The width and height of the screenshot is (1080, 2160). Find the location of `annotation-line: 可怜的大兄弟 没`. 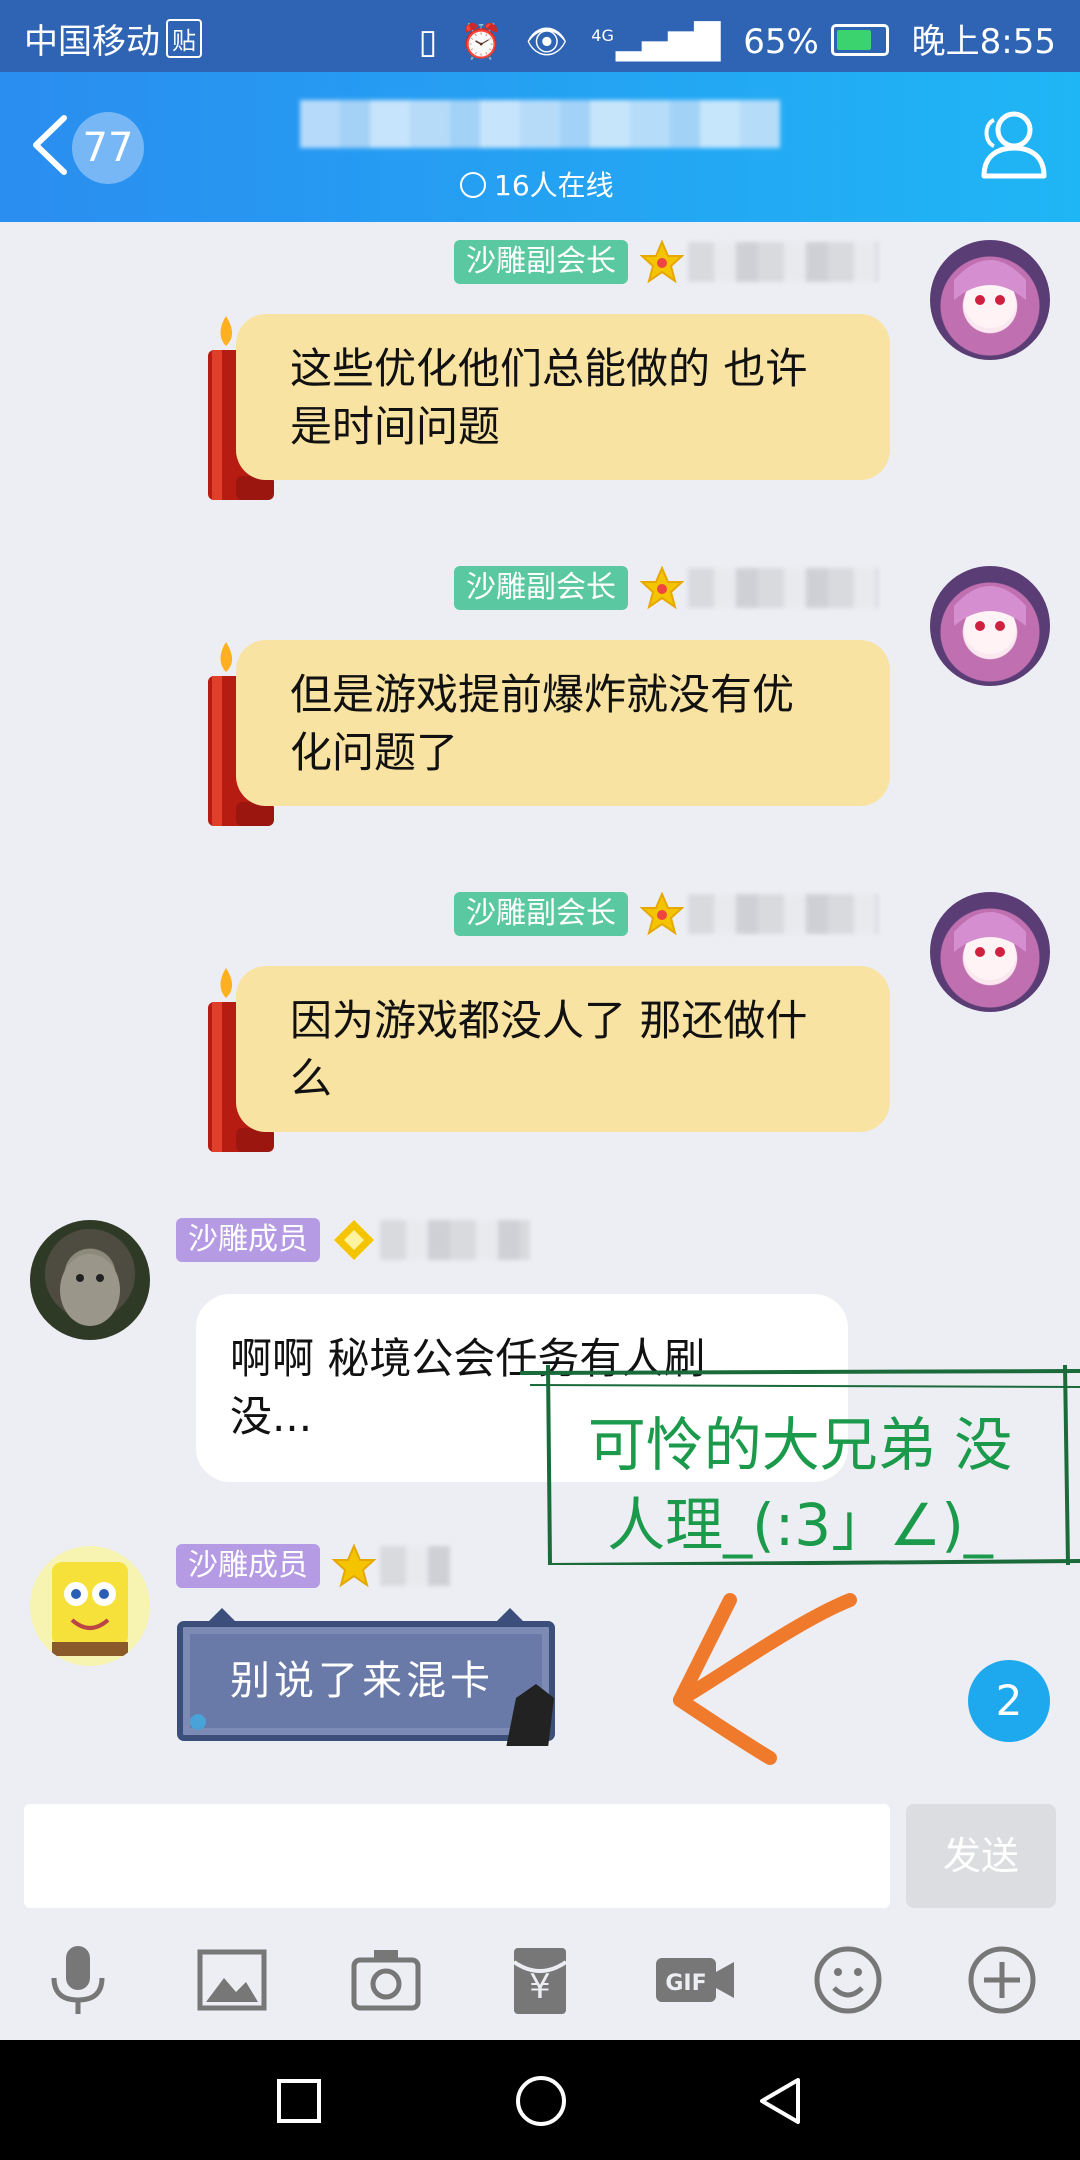

annotation-line: 可怜的大兄弟 没 is located at coordinates (800, 1445).